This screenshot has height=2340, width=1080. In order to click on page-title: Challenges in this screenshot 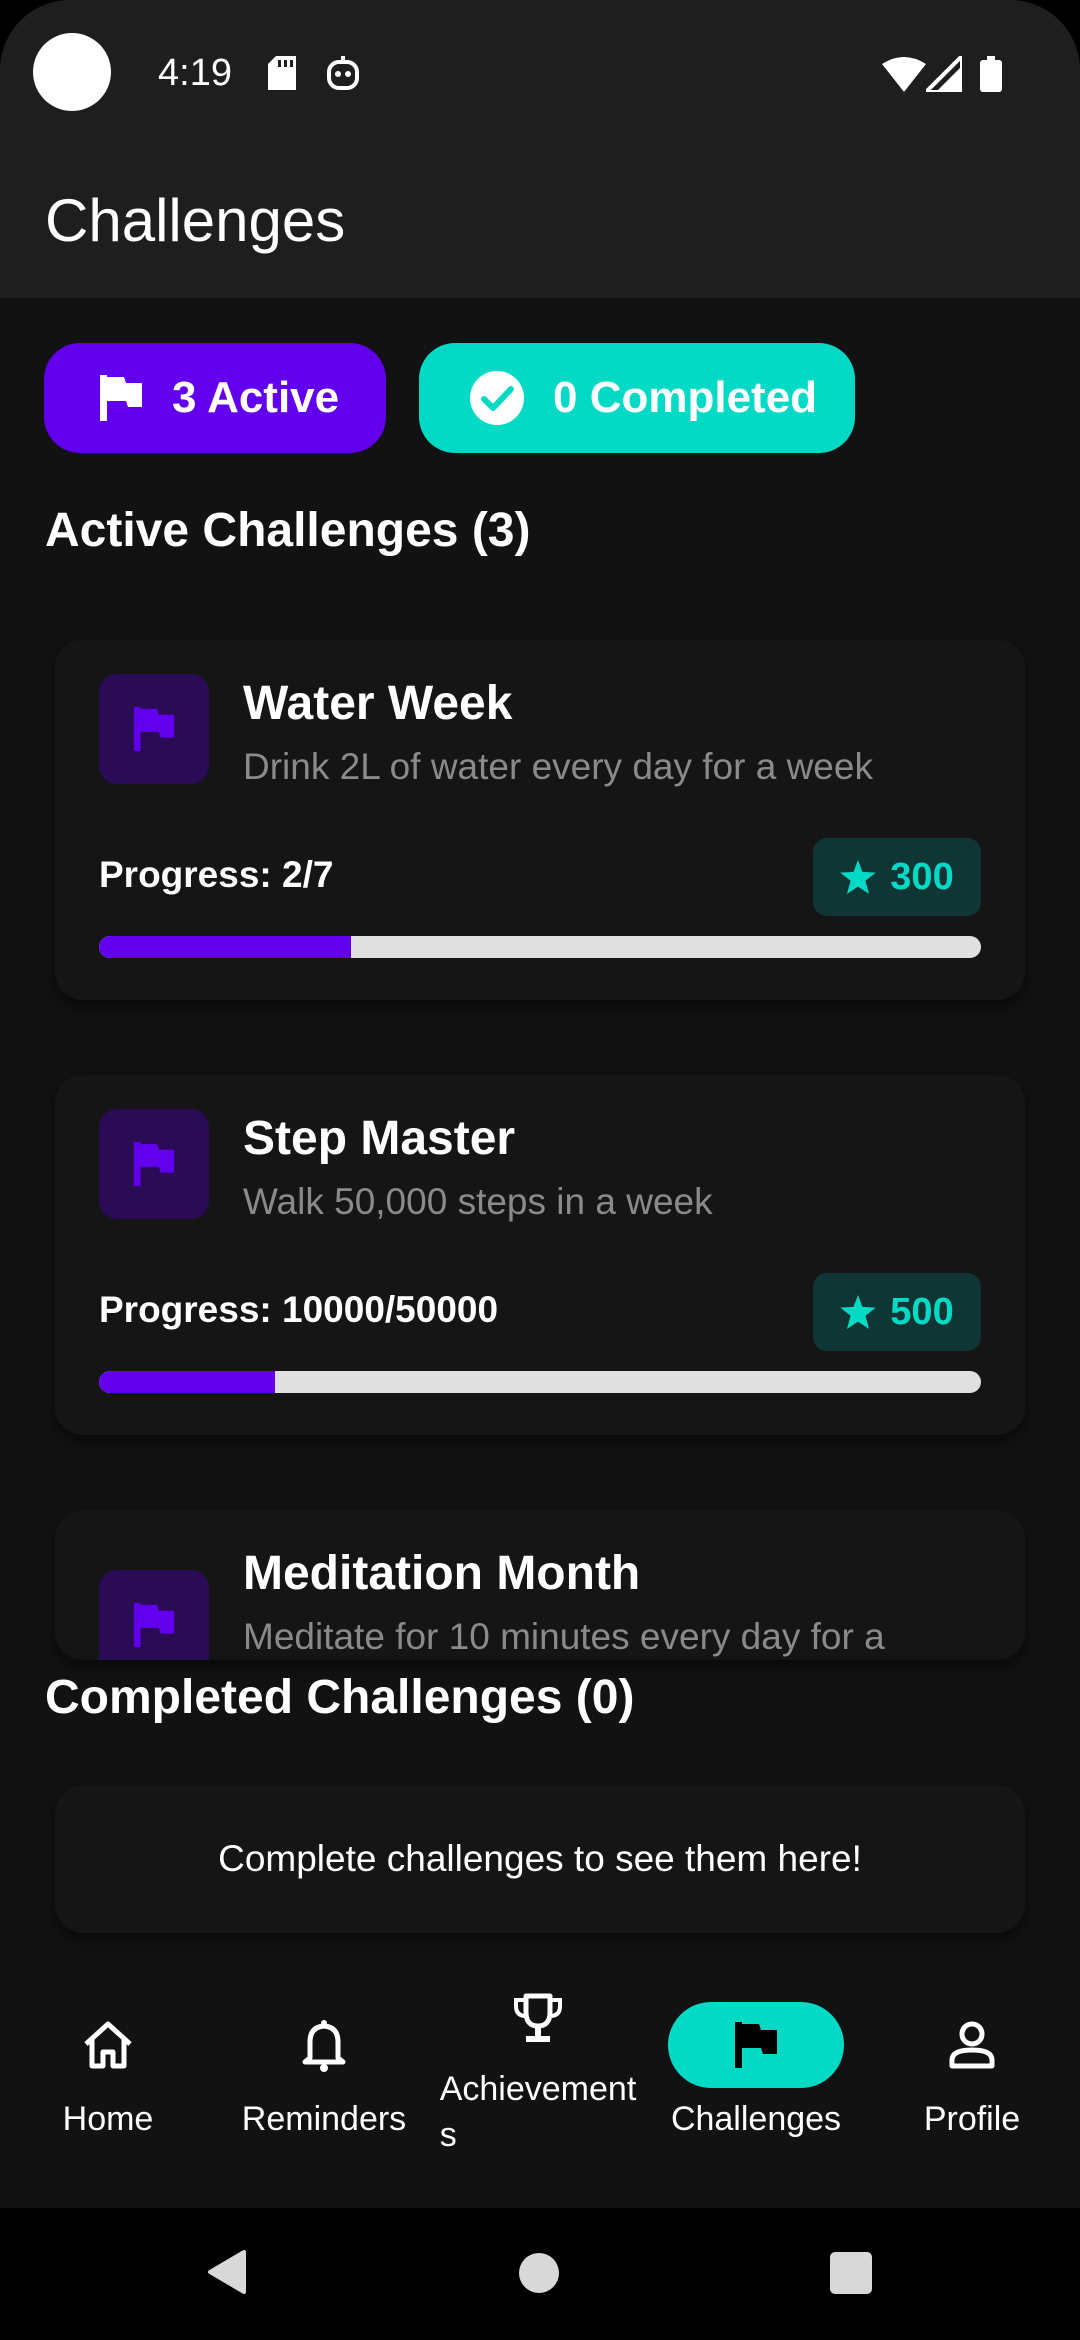, I will do `click(195, 220)`.